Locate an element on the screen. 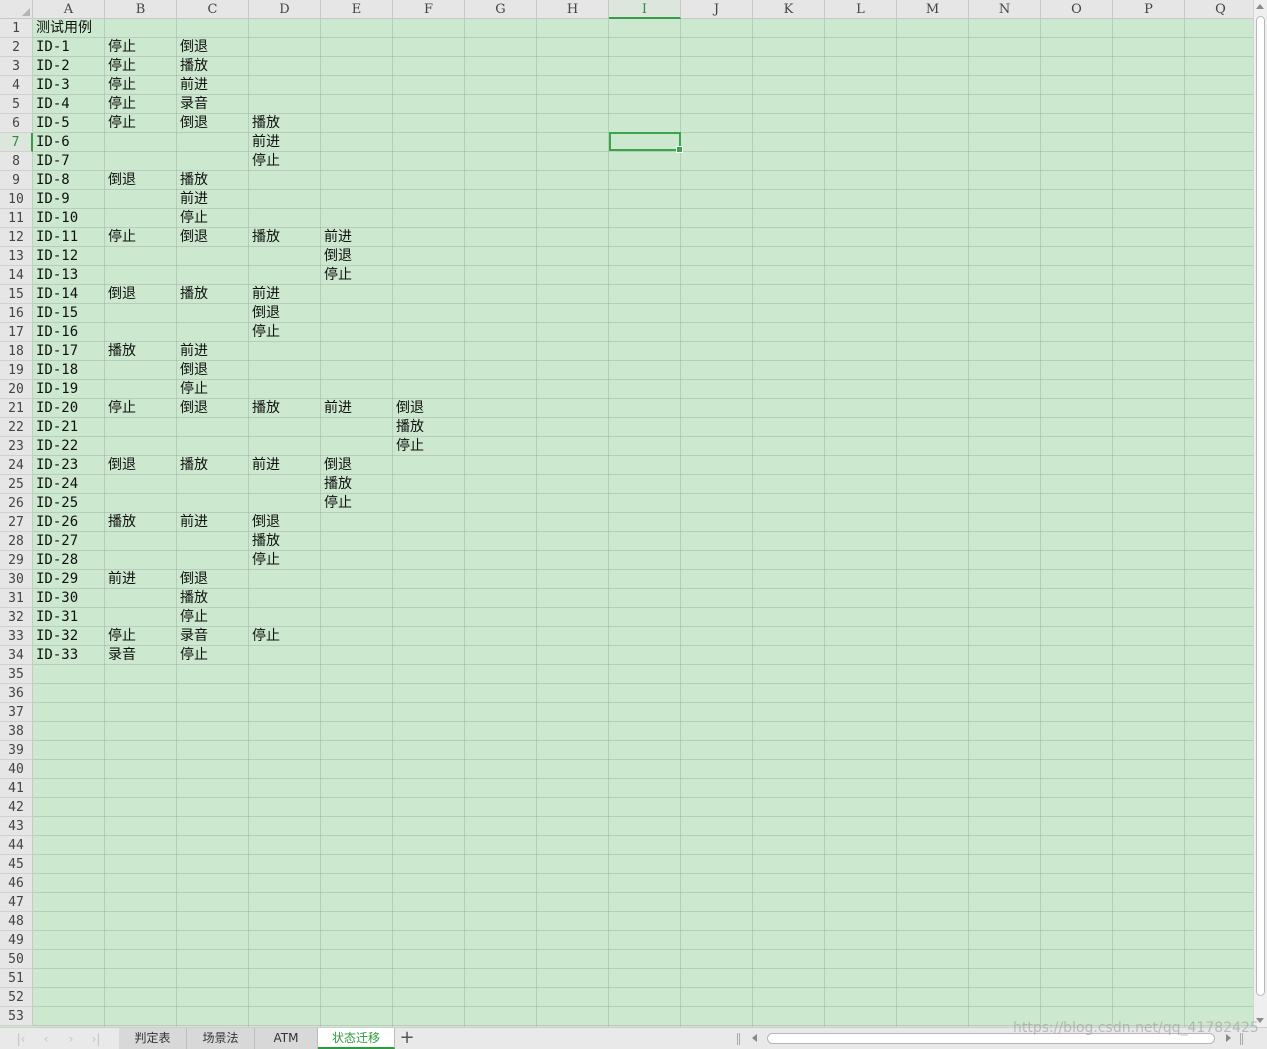 This screenshot has height=1049, width=1267. column-header-g: G is located at coordinates (501, 9).